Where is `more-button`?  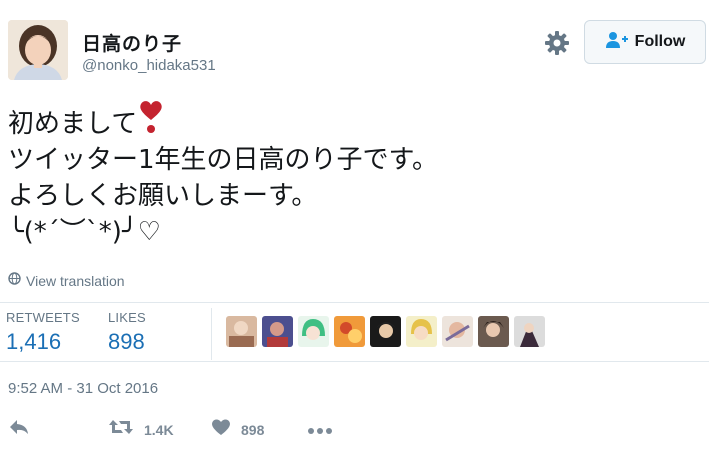 more-button is located at coordinates (320, 431).